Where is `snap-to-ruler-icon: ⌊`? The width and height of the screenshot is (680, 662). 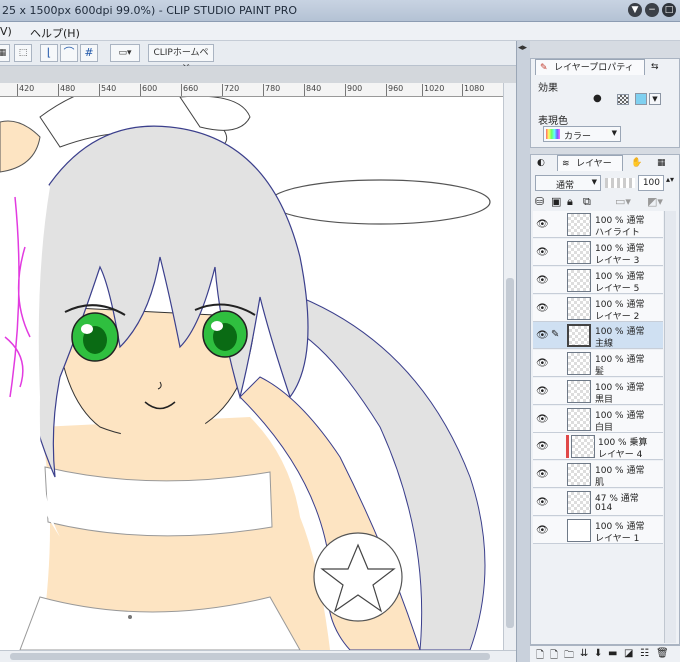
snap-to-ruler-icon: ⌊ is located at coordinates (49, 53).